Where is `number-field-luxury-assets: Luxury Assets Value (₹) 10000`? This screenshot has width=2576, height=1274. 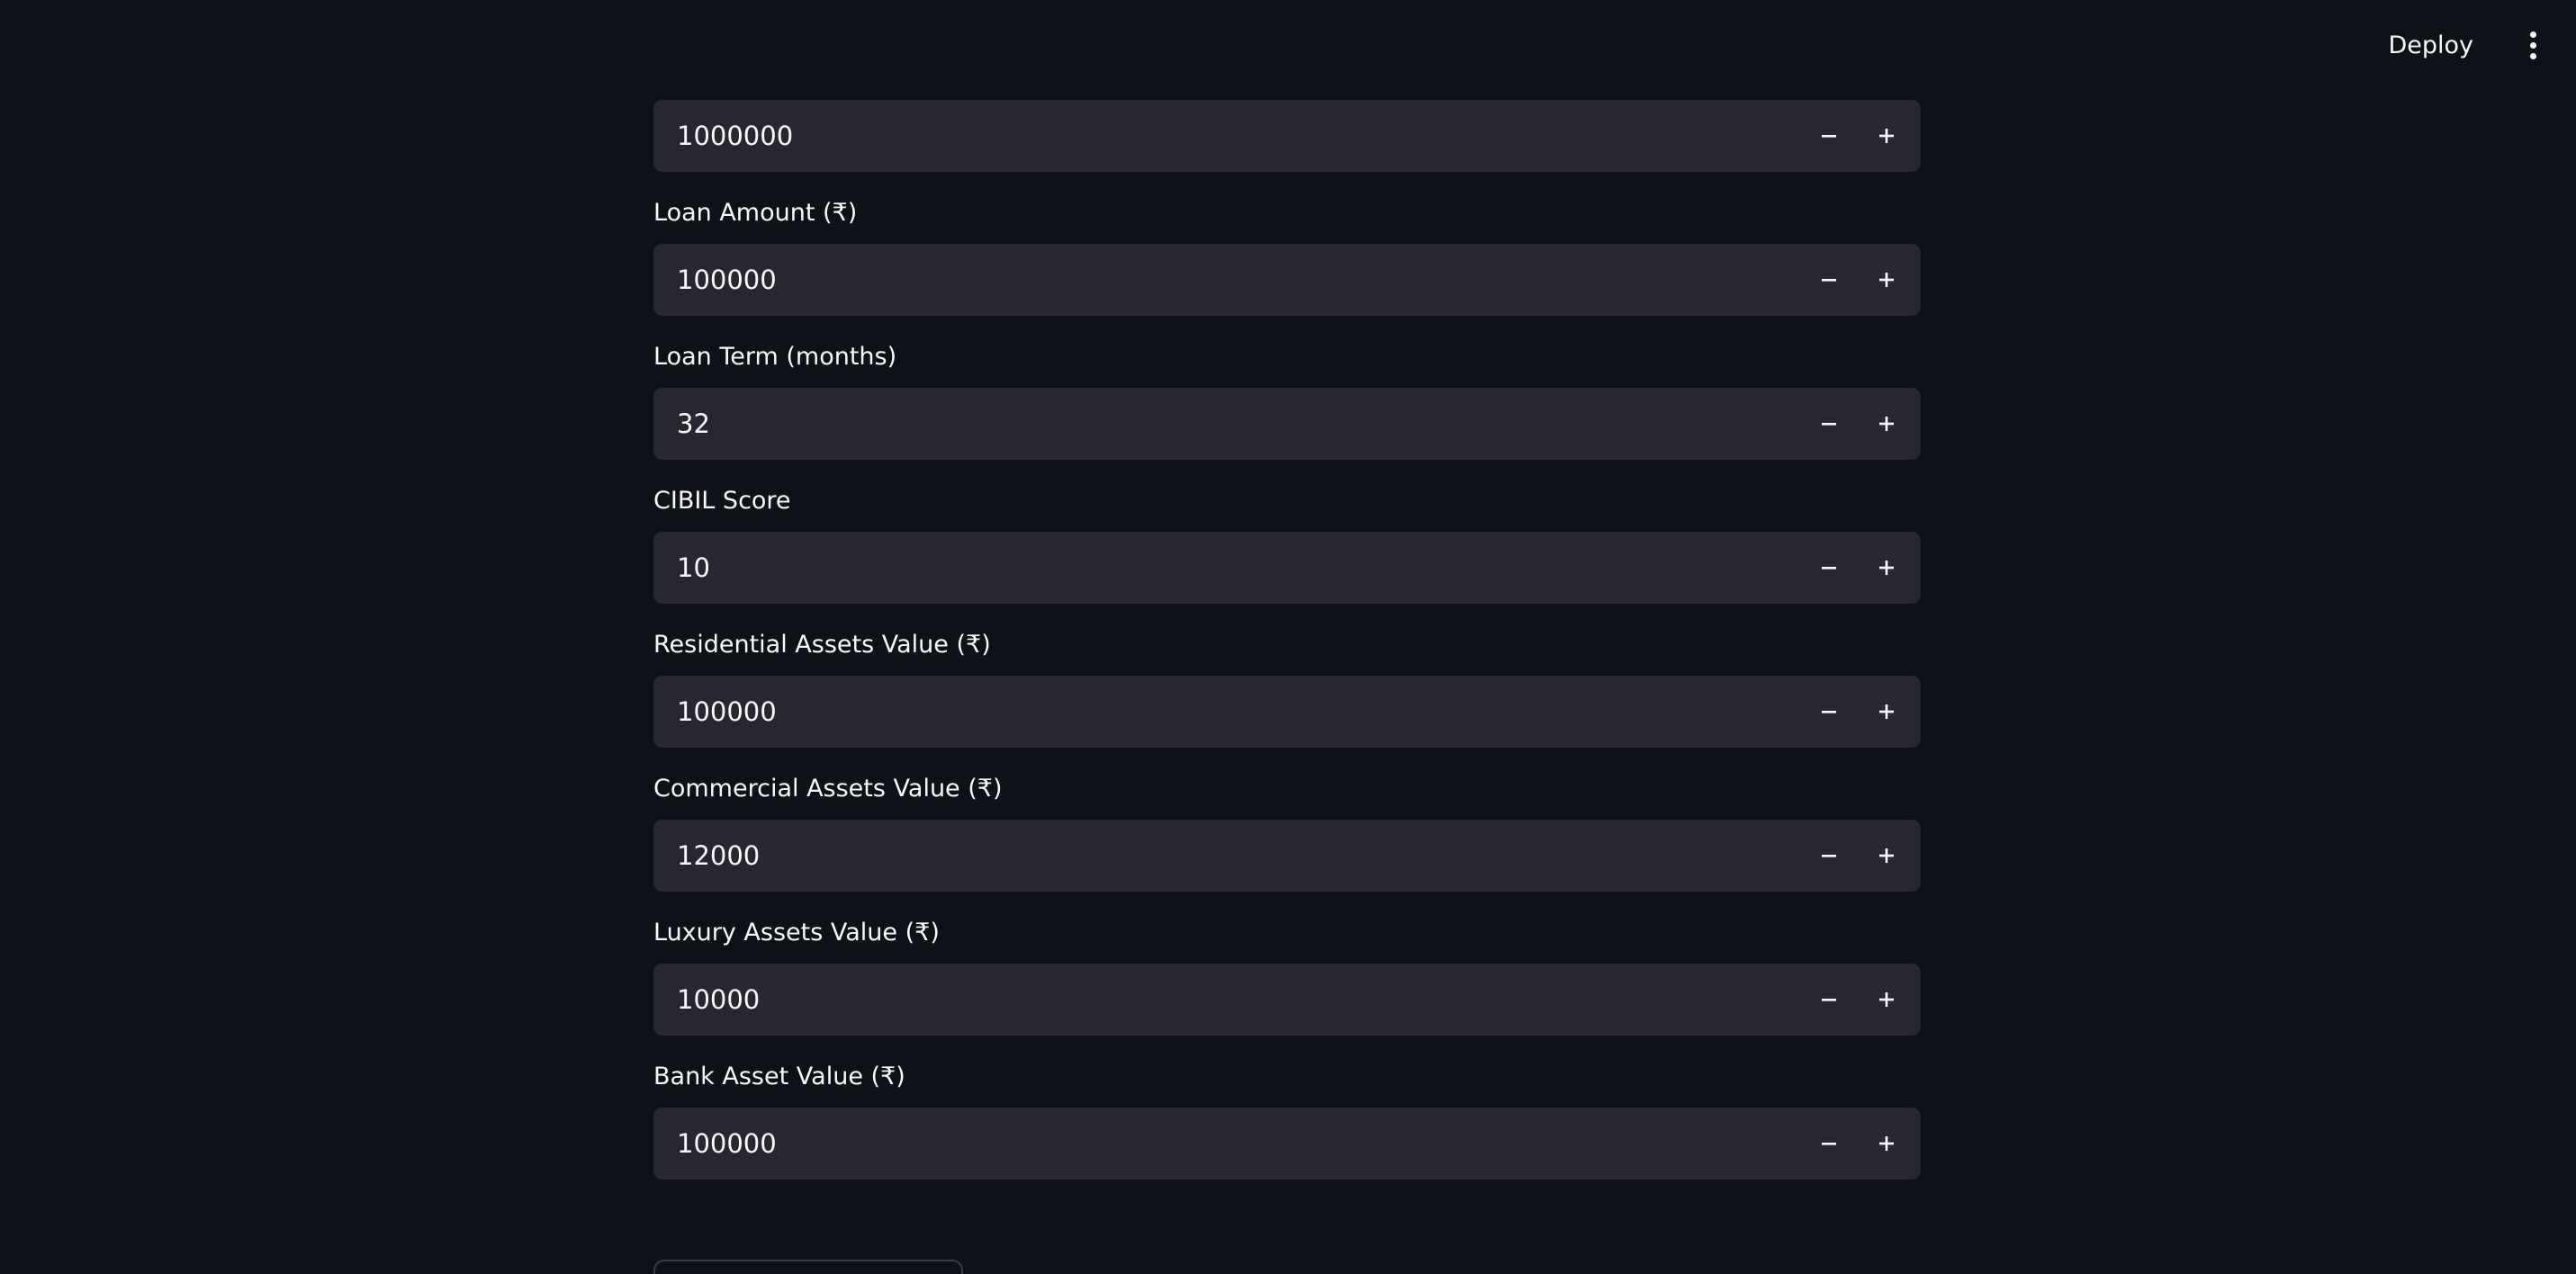
number-field-luxury-assets: Luxury Assets Value (₹) 10000 is located at coordinates (1287, 975).